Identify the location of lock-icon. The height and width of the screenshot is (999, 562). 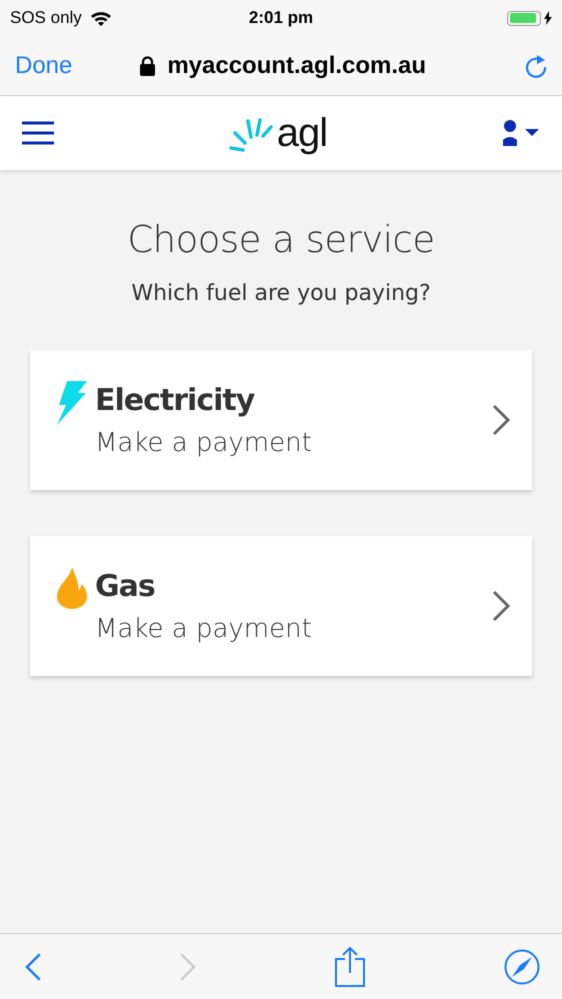
(148, 66).